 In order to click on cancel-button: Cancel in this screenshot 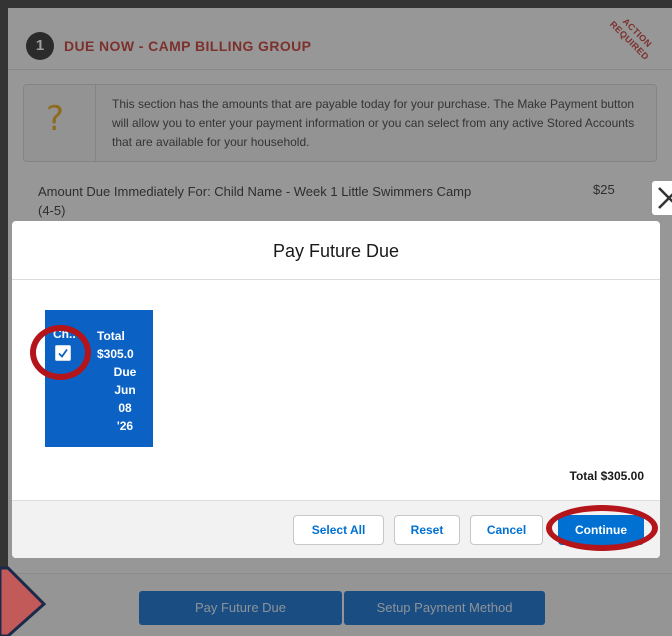, I will do `click(506, 530)`.